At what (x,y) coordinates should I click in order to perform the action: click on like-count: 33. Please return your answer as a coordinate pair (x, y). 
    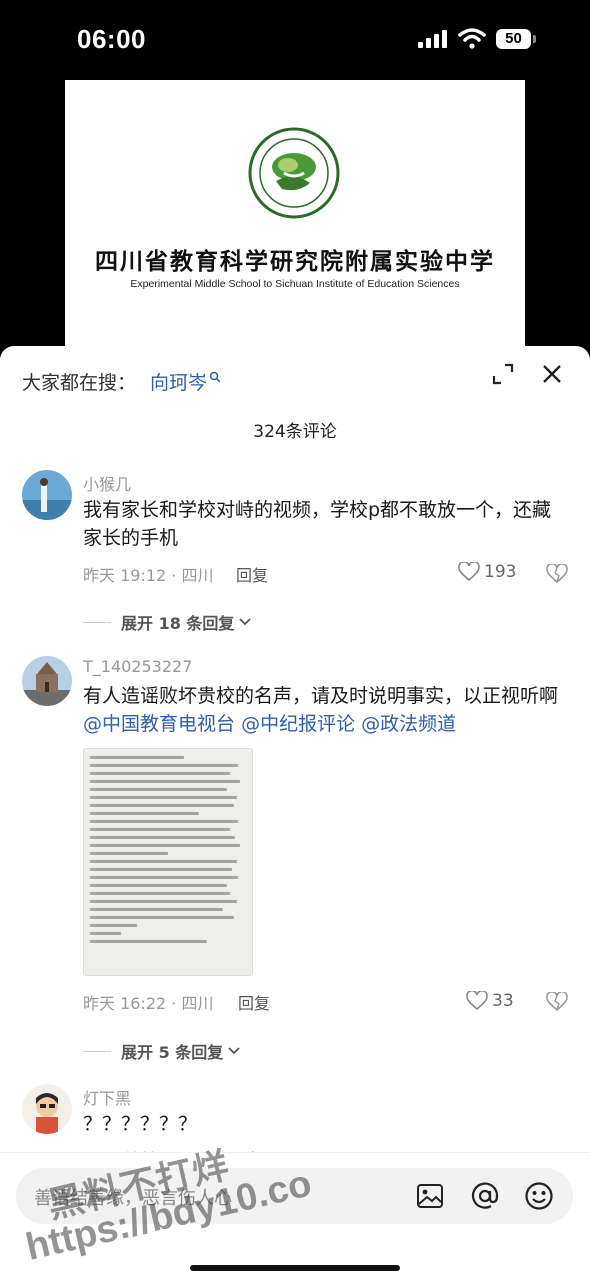
    Looking at the image, I should click on (503, 1001).